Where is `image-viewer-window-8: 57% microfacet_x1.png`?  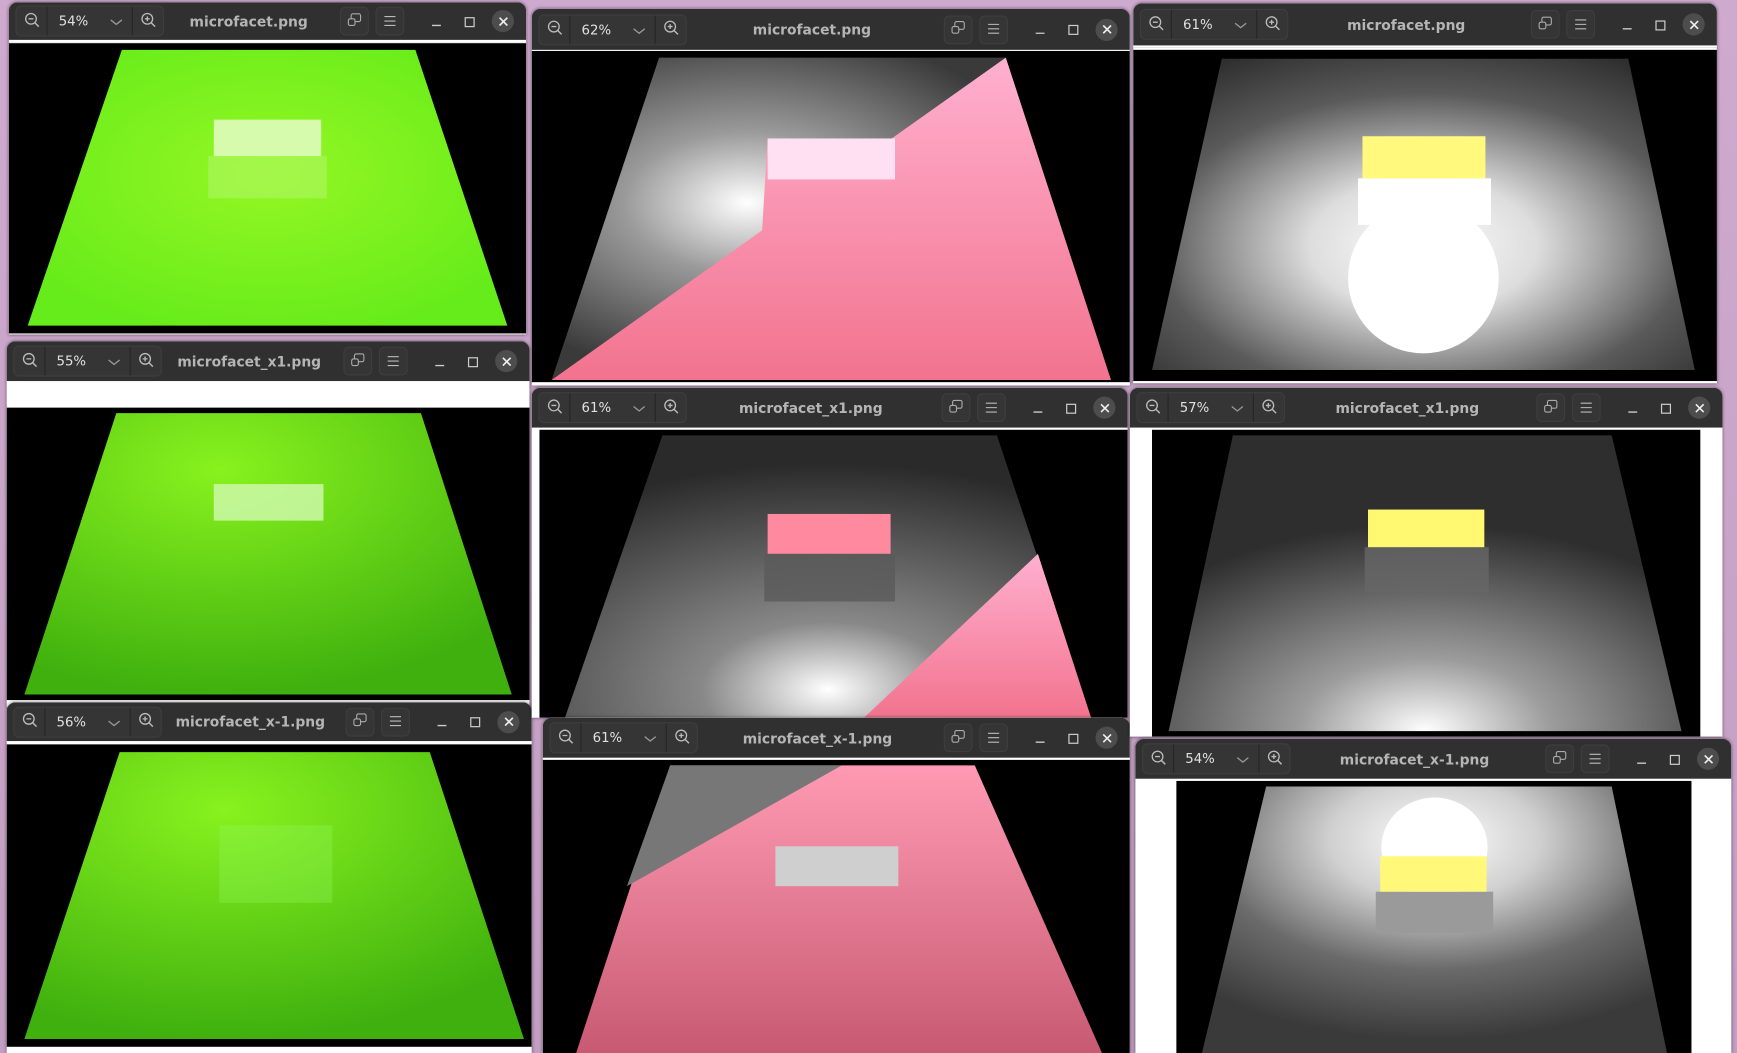 image-viewer-window-8: 57% microfacet_x1.png is located at coordinates (1426, 562).